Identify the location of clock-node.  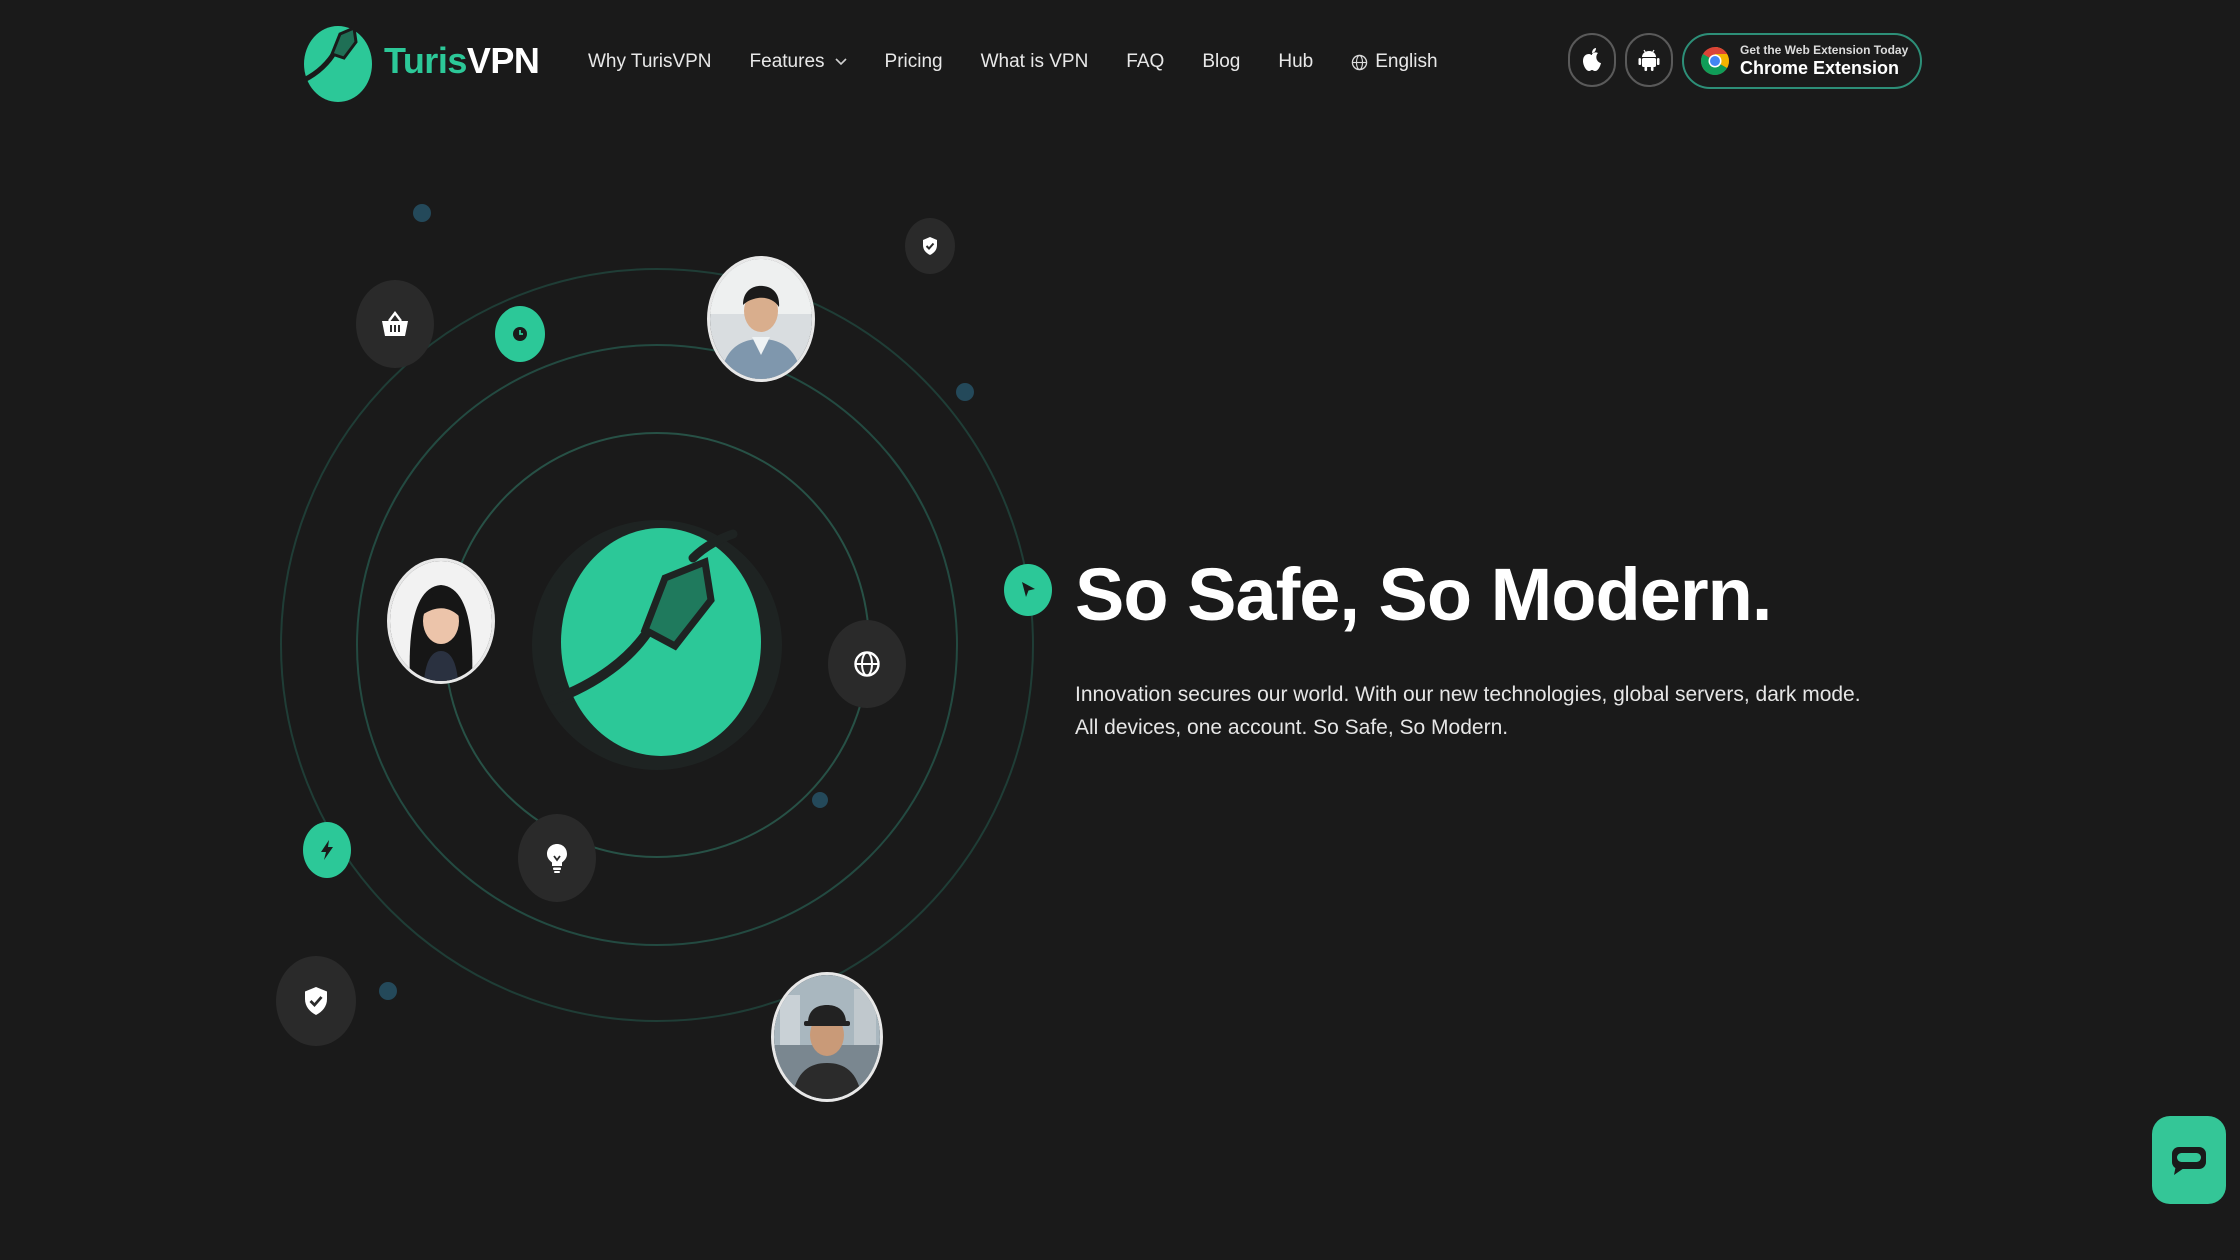
(520, 334).